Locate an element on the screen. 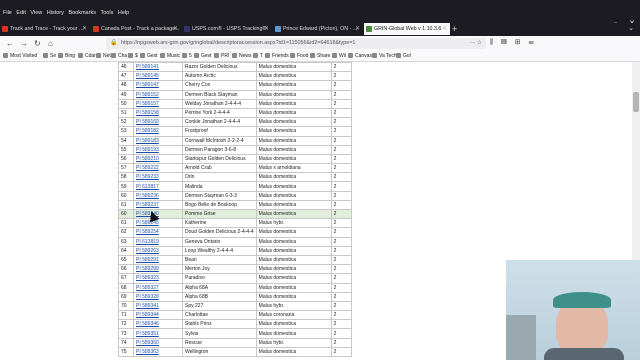  reload-button: ↻ is located at coordinates (37, 43).